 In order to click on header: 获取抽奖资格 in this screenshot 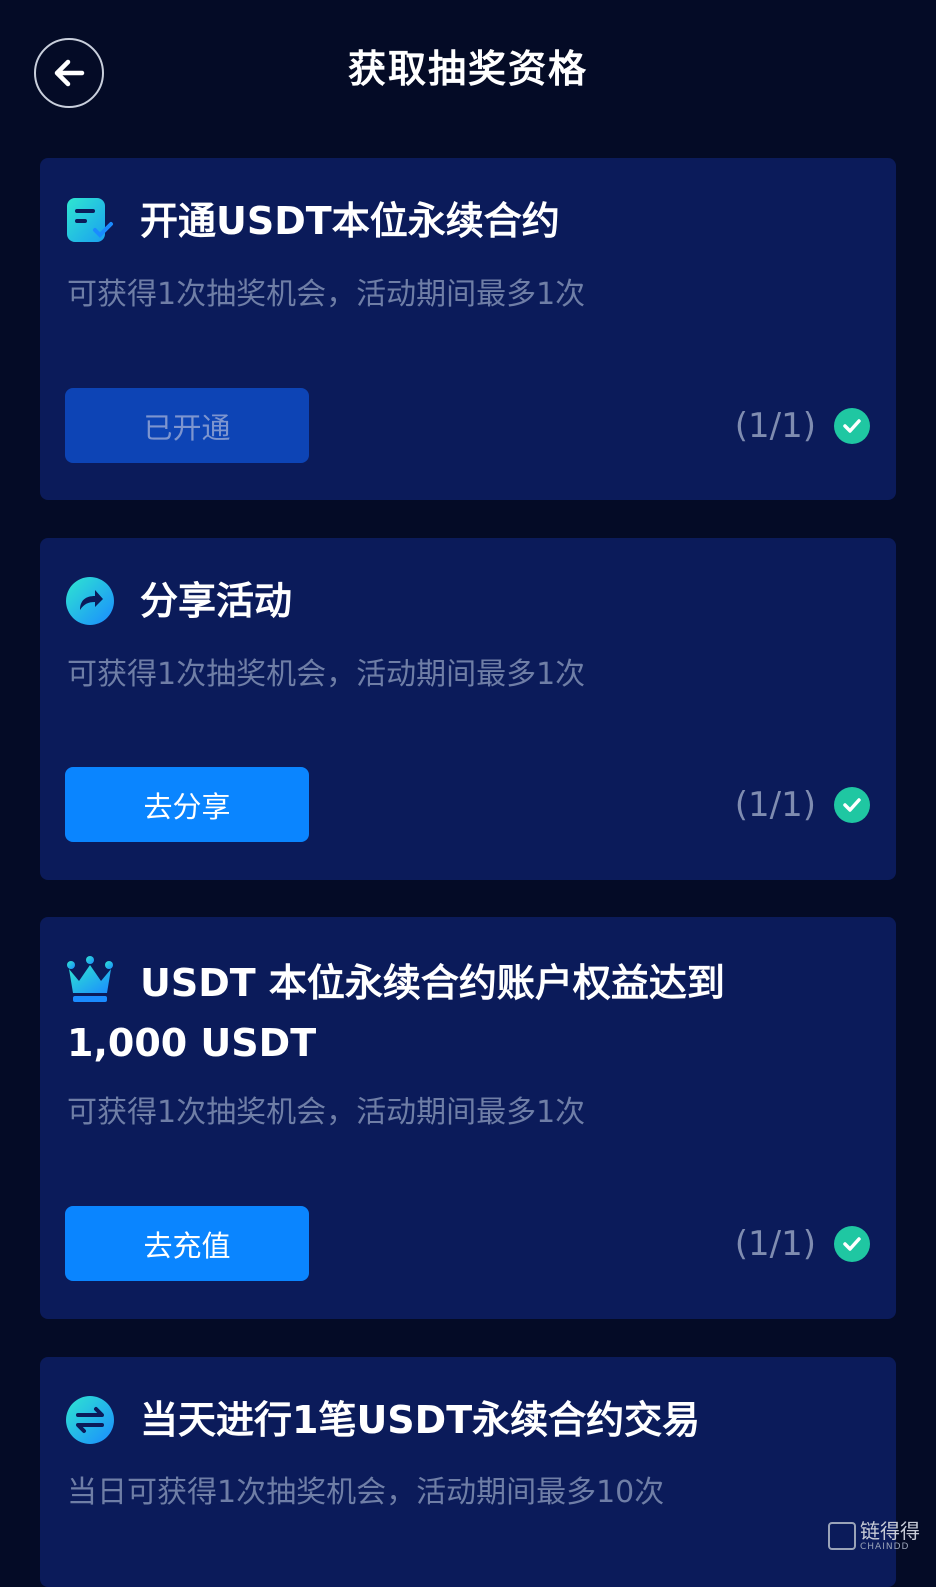, I will do `click(468, 75)`.